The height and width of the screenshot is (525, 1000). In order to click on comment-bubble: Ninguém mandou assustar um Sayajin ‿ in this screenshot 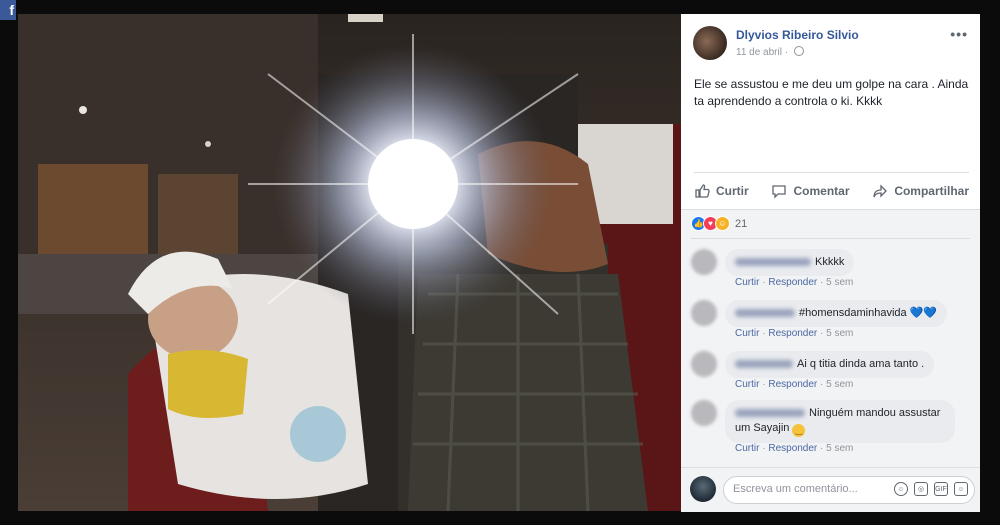, I will do `click(840, 421)`.